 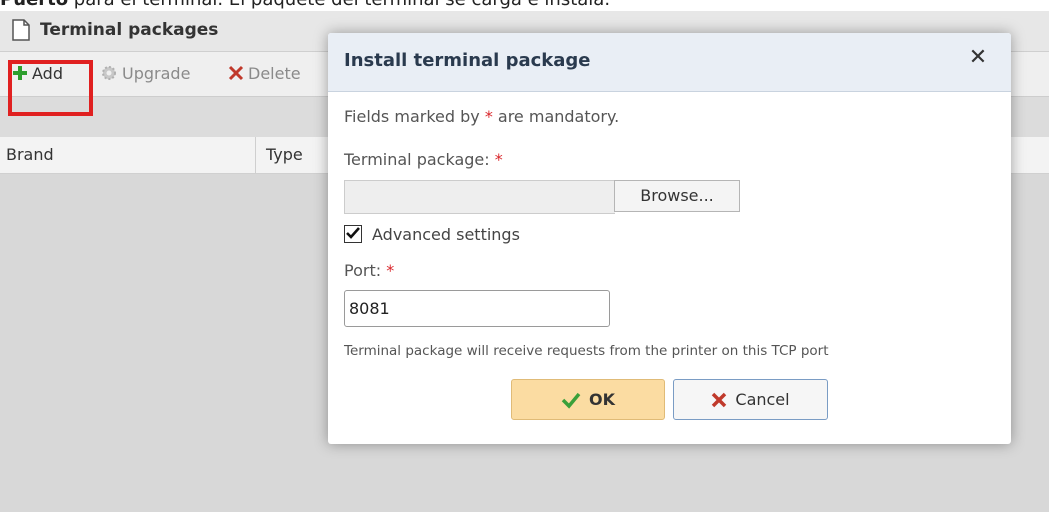 What do you see at coordinates (30, 154) in the screenshot?
I see `column-brand: Brand` at bounding box center [30, 154].